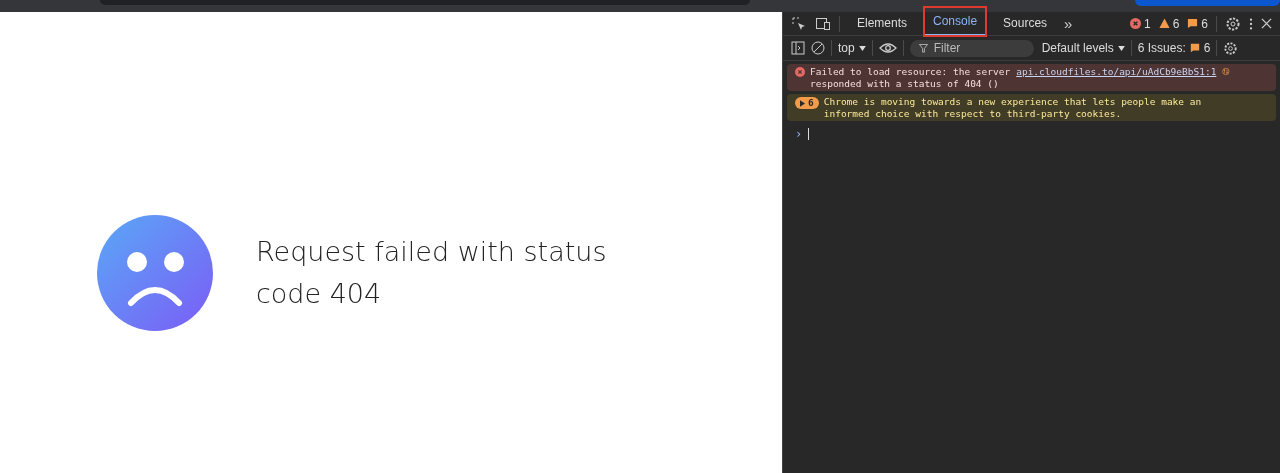  What do you see at coordinates (1013, 107) in the screenshot?
I see `console-message: Chrome is moving towards a new experience that lets people make an informed choice with respect to third-party cookies.` at bounding box center [1013, 107].